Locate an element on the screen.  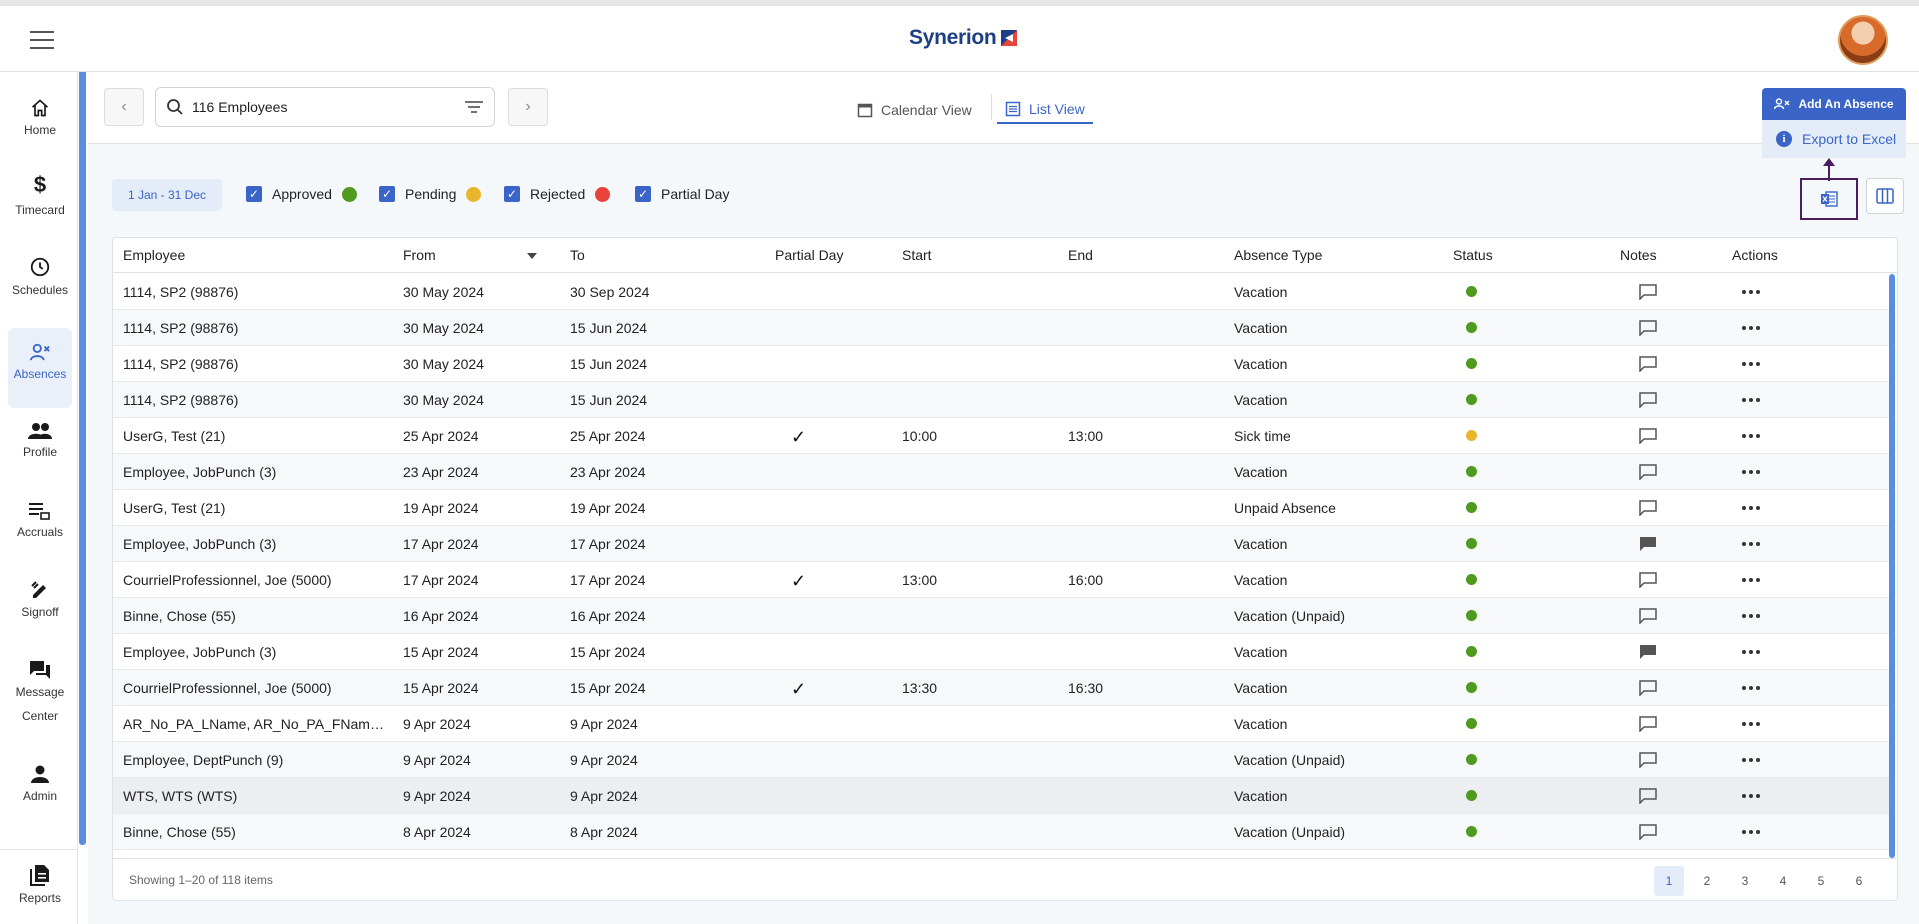
nav-item-profile: Profile is located at coordinates (40, 443).